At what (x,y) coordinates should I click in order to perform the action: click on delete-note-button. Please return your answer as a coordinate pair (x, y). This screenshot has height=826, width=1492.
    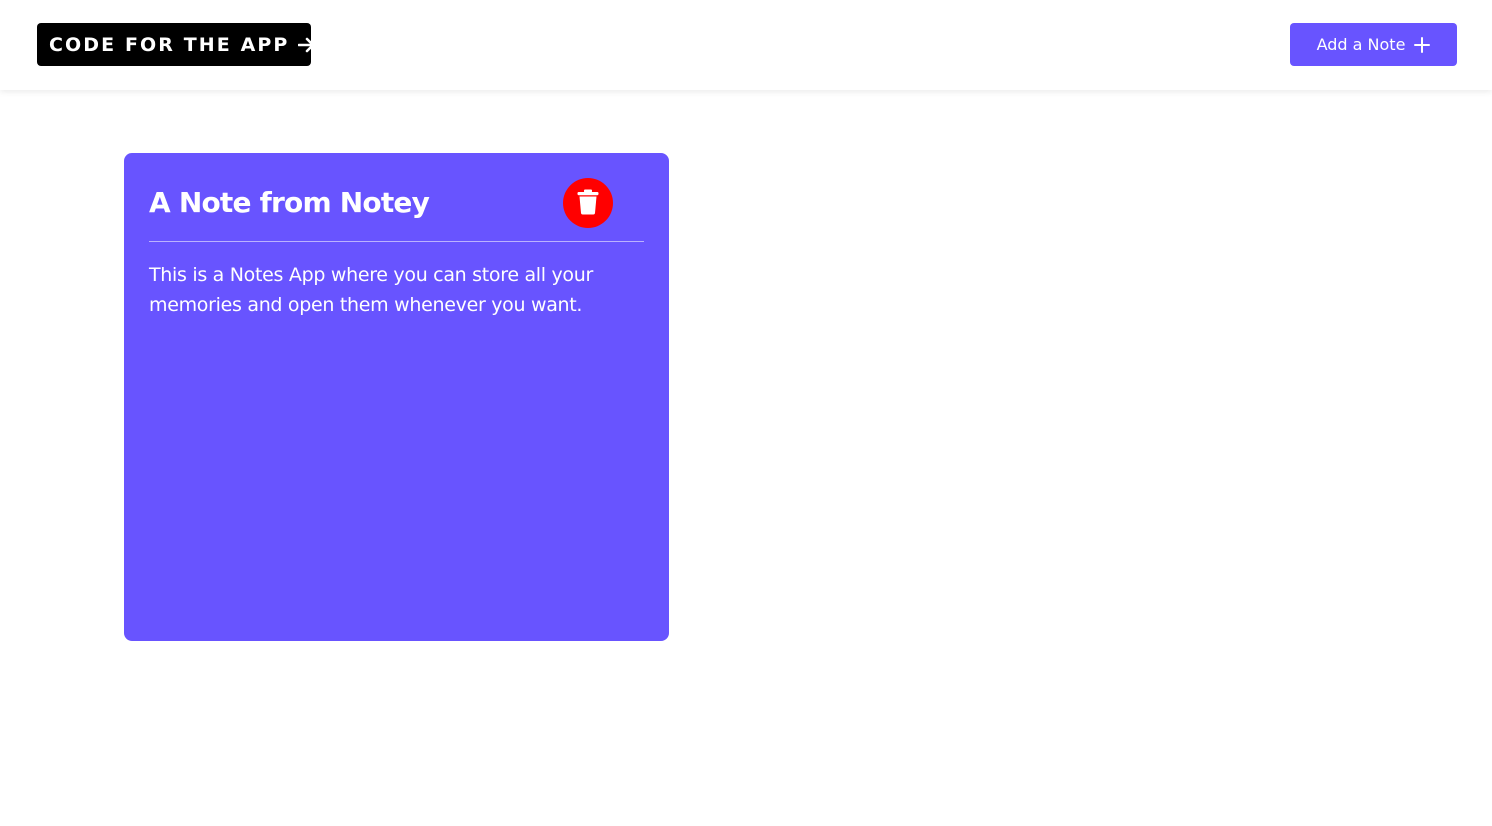
    Looking at the image, I should click on (588, 203).